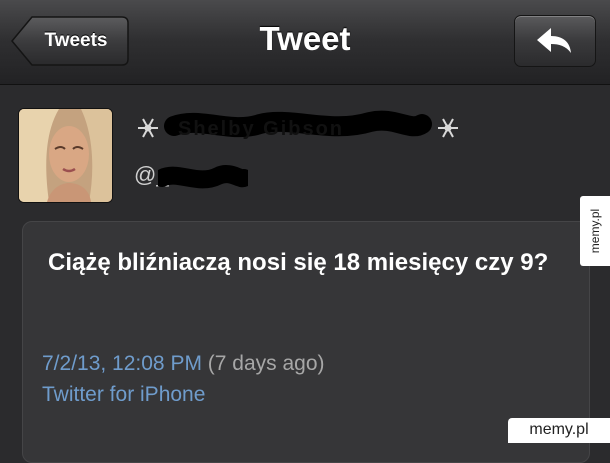 The height and width of the screenshot is (463, 610). What do you see at coordinates (76, 40) in the screenshot?
I see `back-button-label: Tweets` at bounding box center [76, 40].